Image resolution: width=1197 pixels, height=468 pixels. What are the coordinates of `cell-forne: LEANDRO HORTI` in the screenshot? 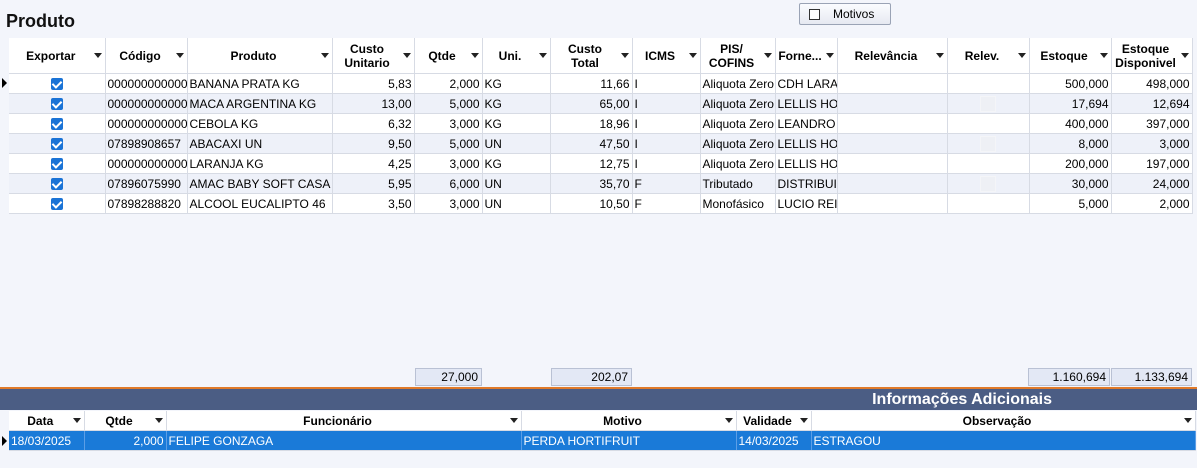 It's located at (806, 123).